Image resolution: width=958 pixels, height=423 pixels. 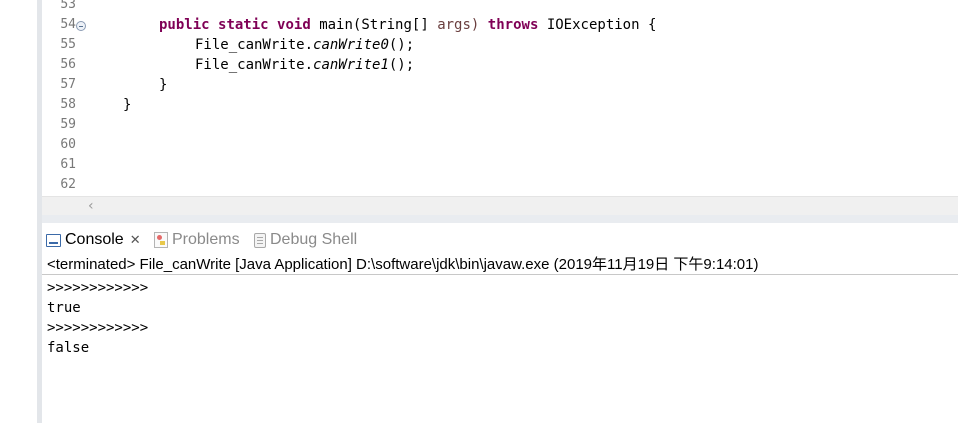 I want to click on tab-problems: Problems, so click(x=197, y=240).